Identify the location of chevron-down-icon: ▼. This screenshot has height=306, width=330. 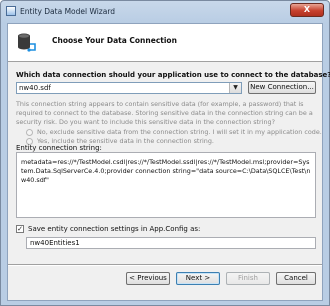
(235, 88).